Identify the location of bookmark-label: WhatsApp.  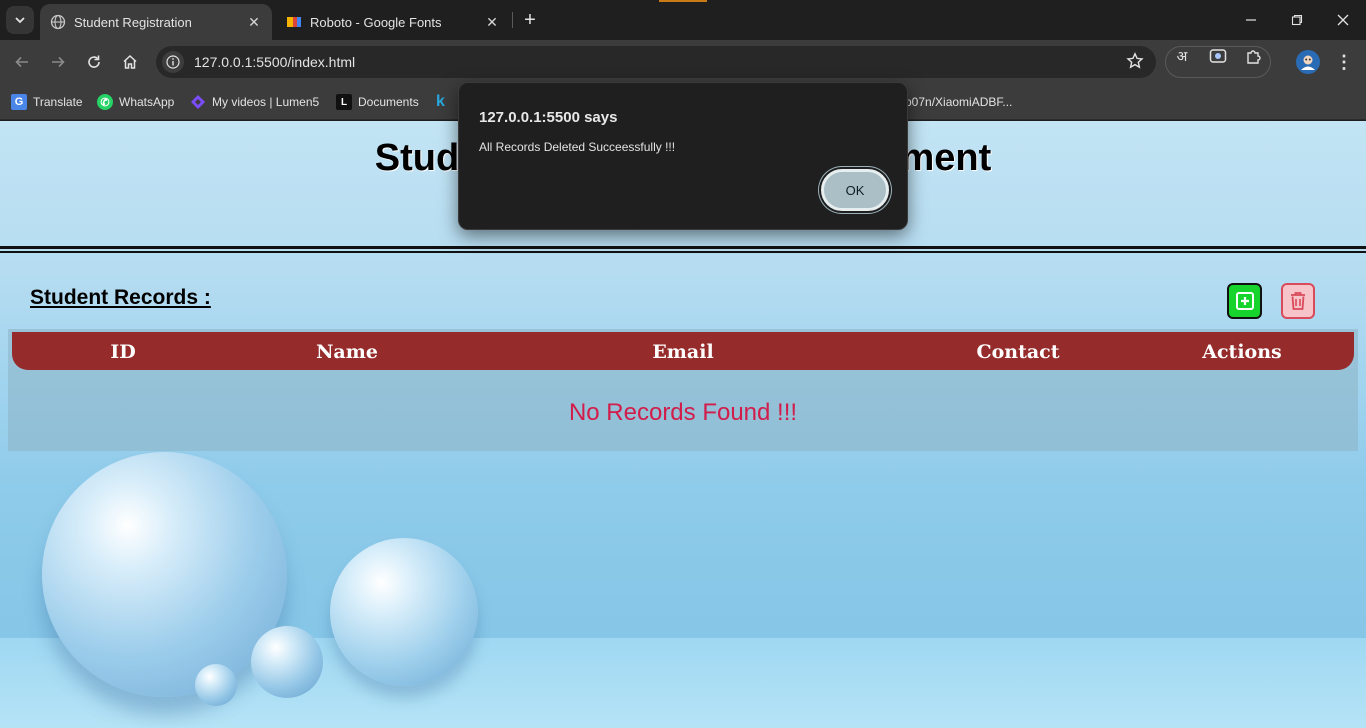
(147, 102).